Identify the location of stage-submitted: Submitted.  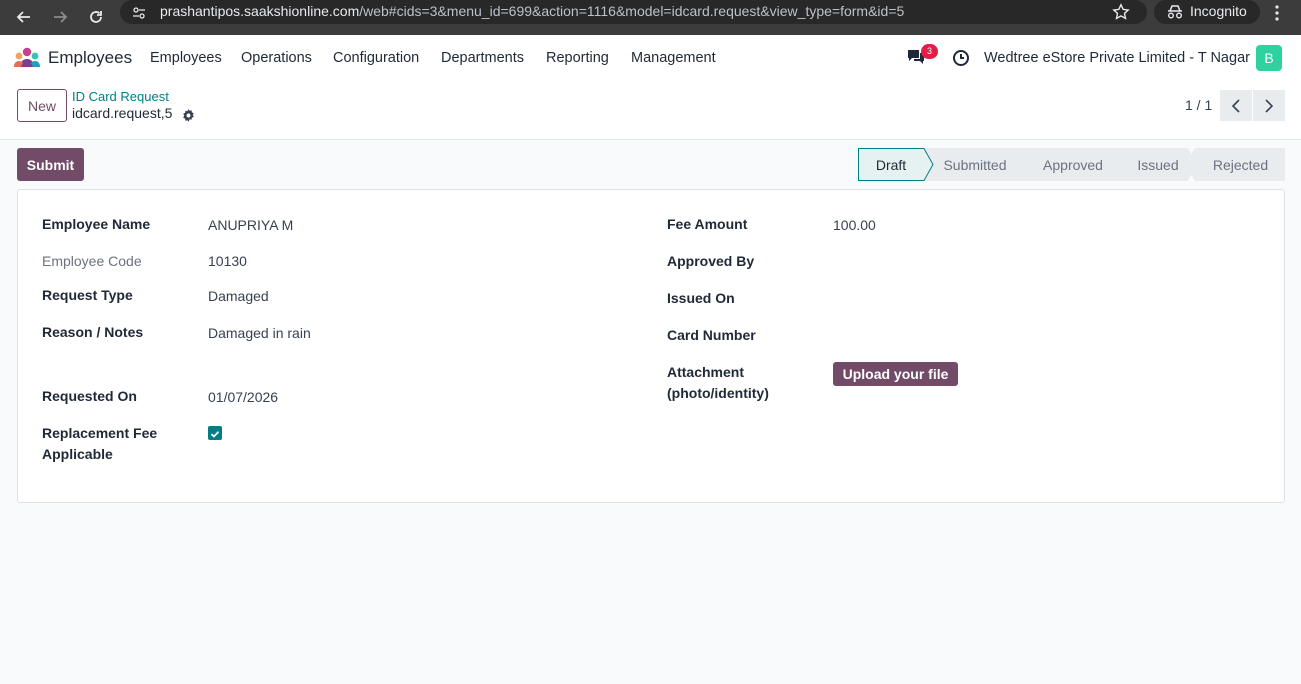
(975, 164).